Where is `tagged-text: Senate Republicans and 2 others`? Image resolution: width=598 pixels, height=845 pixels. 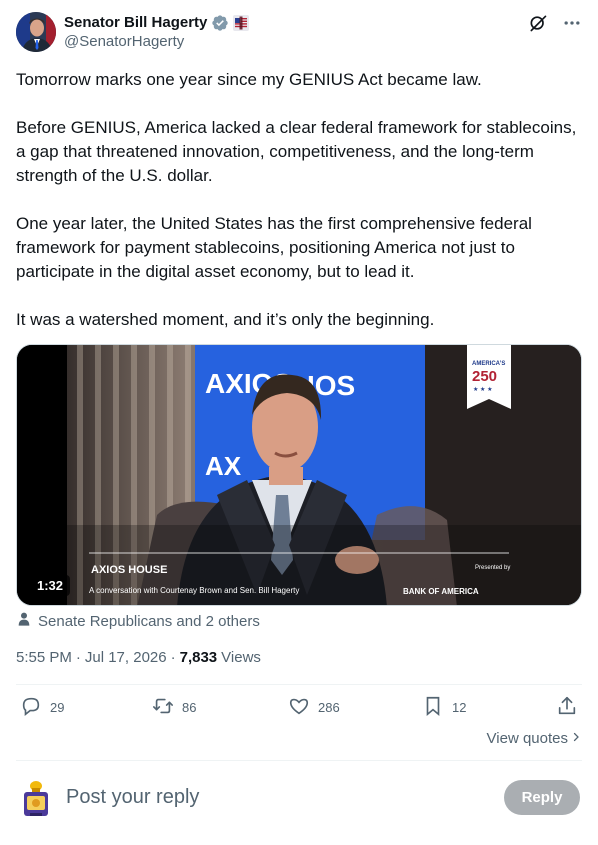
tagged-text: Senate Republicans and 2 others is located at coordinates (149, 622).